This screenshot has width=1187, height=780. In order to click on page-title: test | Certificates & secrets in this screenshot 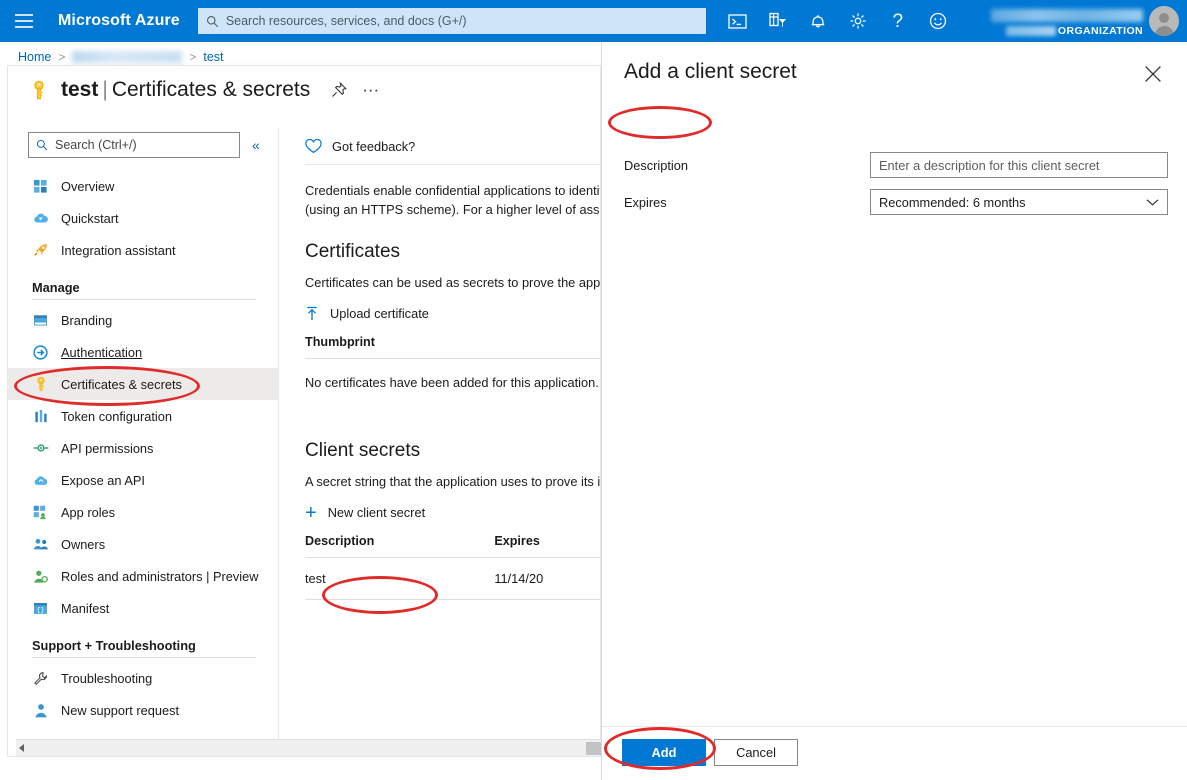, I will do `click(185, 90)`.